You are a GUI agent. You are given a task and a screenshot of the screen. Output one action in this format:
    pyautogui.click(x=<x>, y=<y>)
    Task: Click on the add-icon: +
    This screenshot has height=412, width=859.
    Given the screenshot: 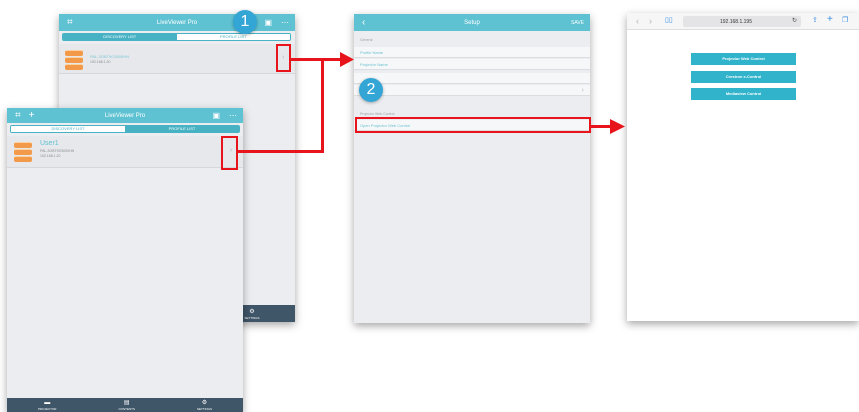 What is the action you would take?
    pyautogui.click(x=32, y=115)
    